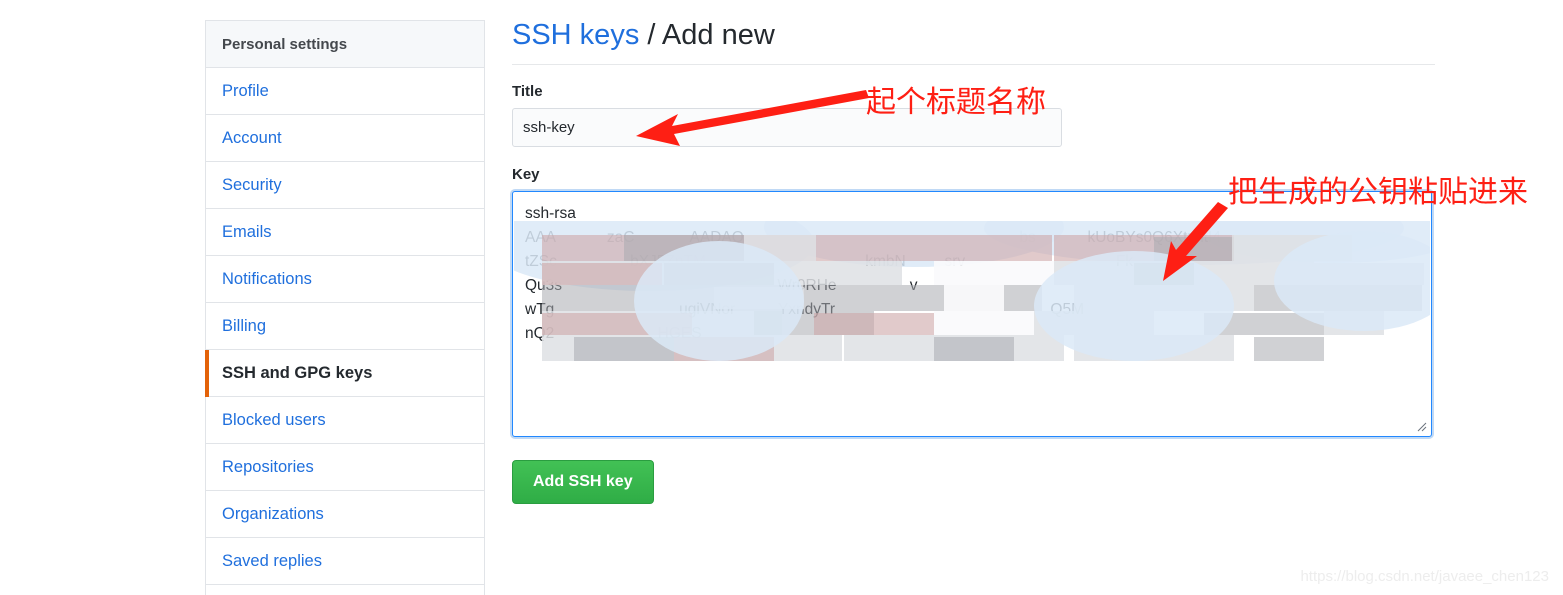 The height and width of the screenshot is (595, 1563). Describe the element at coordinates (956, 102) in the screenshot. I see `annotation-label-title: 起个标题名称` at that location.